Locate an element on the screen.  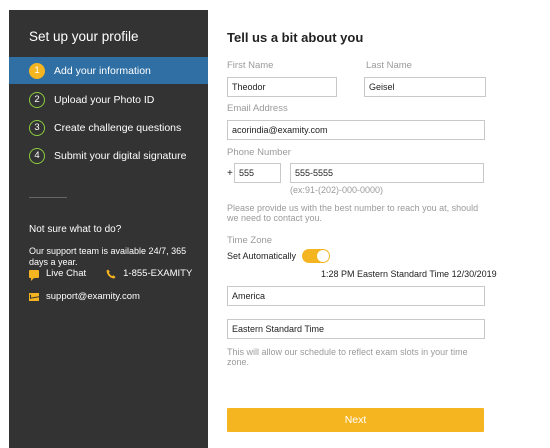
step-label: Submit your digital signature is located at coordinates (120, 155).